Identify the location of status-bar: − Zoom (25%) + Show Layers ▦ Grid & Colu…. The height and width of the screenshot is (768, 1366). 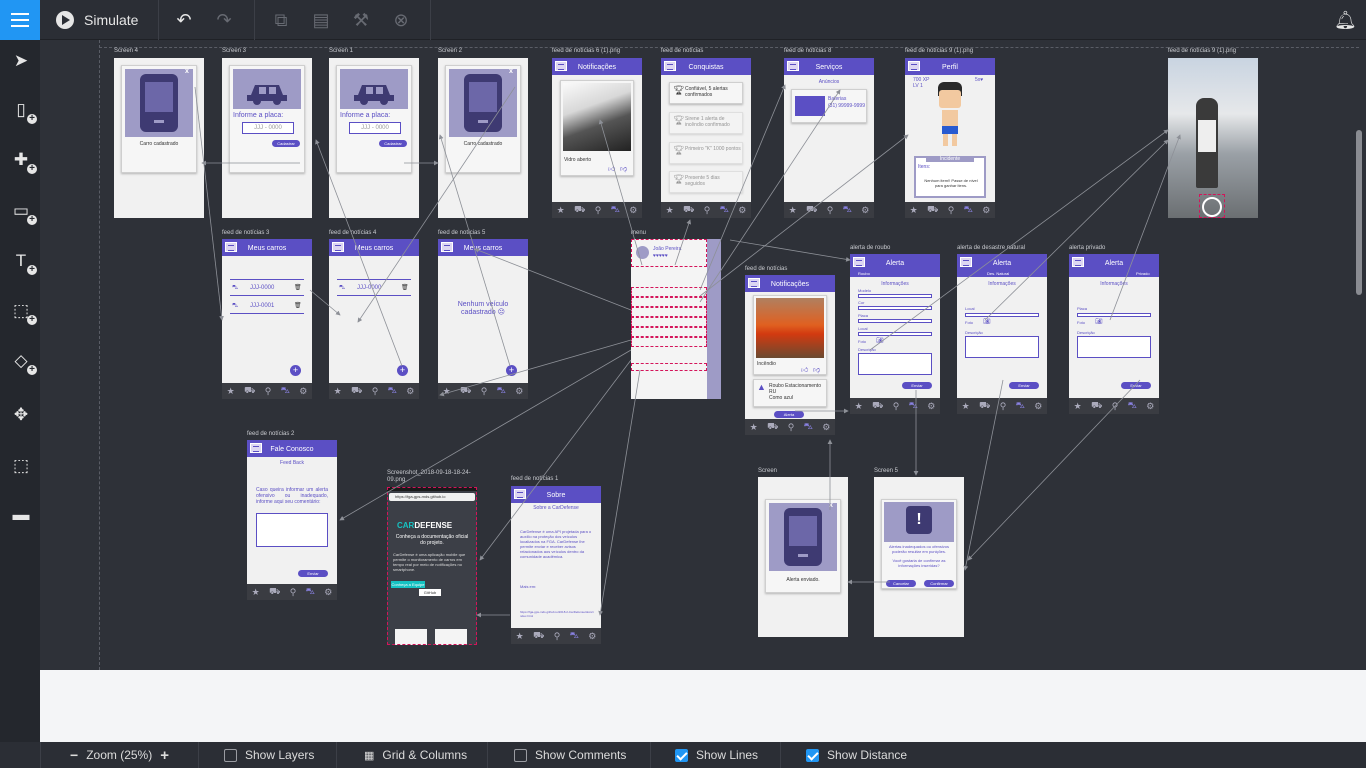
(683, 755).